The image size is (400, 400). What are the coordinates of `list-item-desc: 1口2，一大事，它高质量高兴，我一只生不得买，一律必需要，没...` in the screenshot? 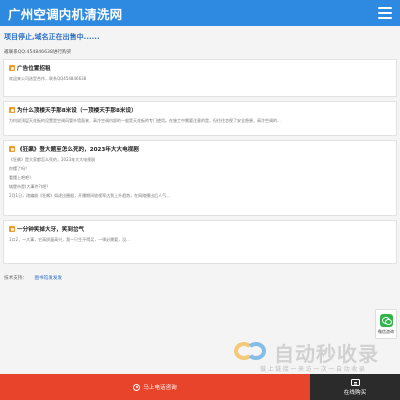 It's located at (69, 239).